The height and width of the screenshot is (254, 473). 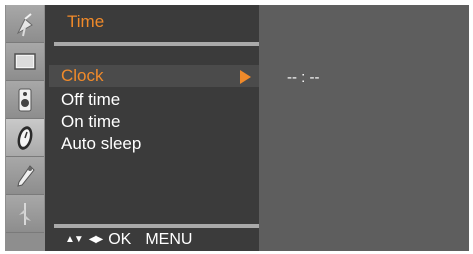 I want to click on menu-category-sidebar, so click(x=25, y=128).